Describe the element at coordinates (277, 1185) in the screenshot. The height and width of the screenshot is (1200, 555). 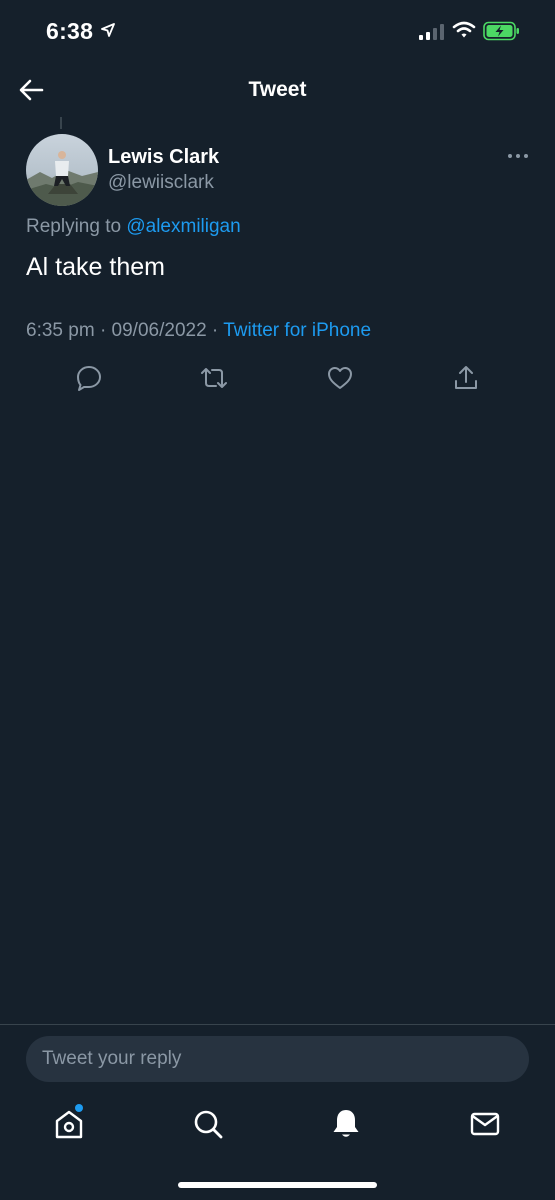
I see `home-indicator` at that location.